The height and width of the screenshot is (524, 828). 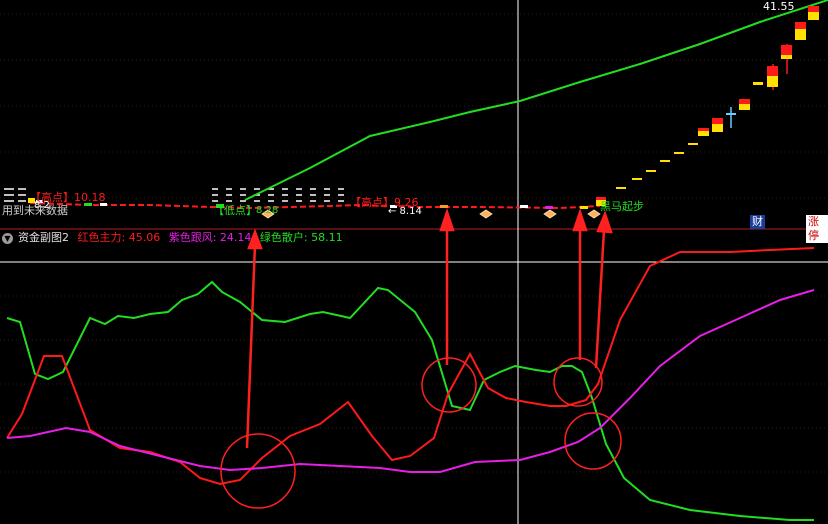 What do you see at coordinates (119, 237) in the screenshot?
I see `legend-red-main: 红色主力: 45.06` at bounding box center [119, 237].